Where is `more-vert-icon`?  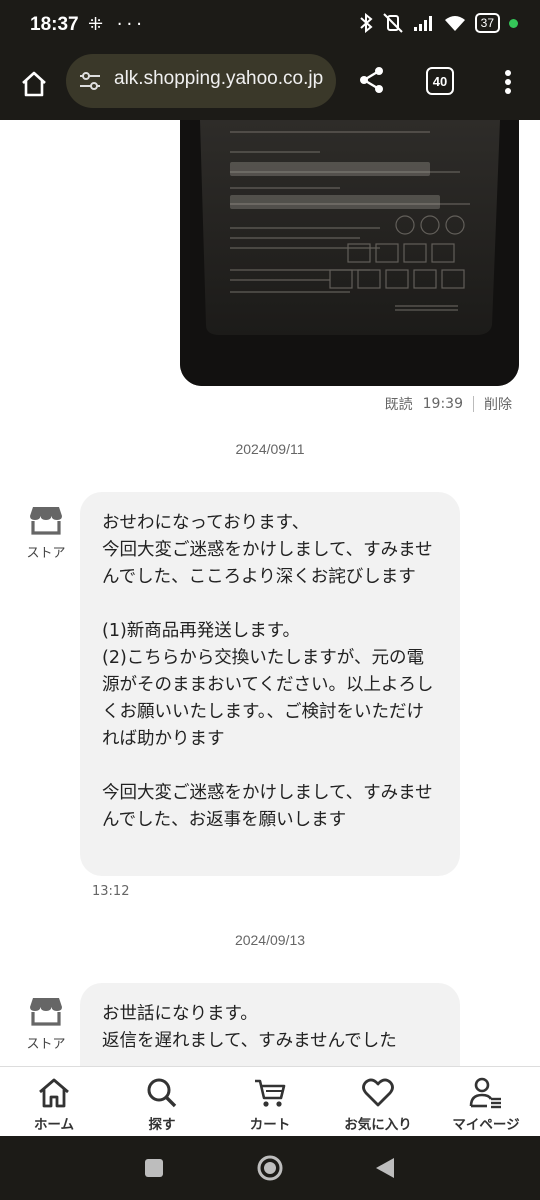 more-vert-icon is located at coordinates (508, 82).